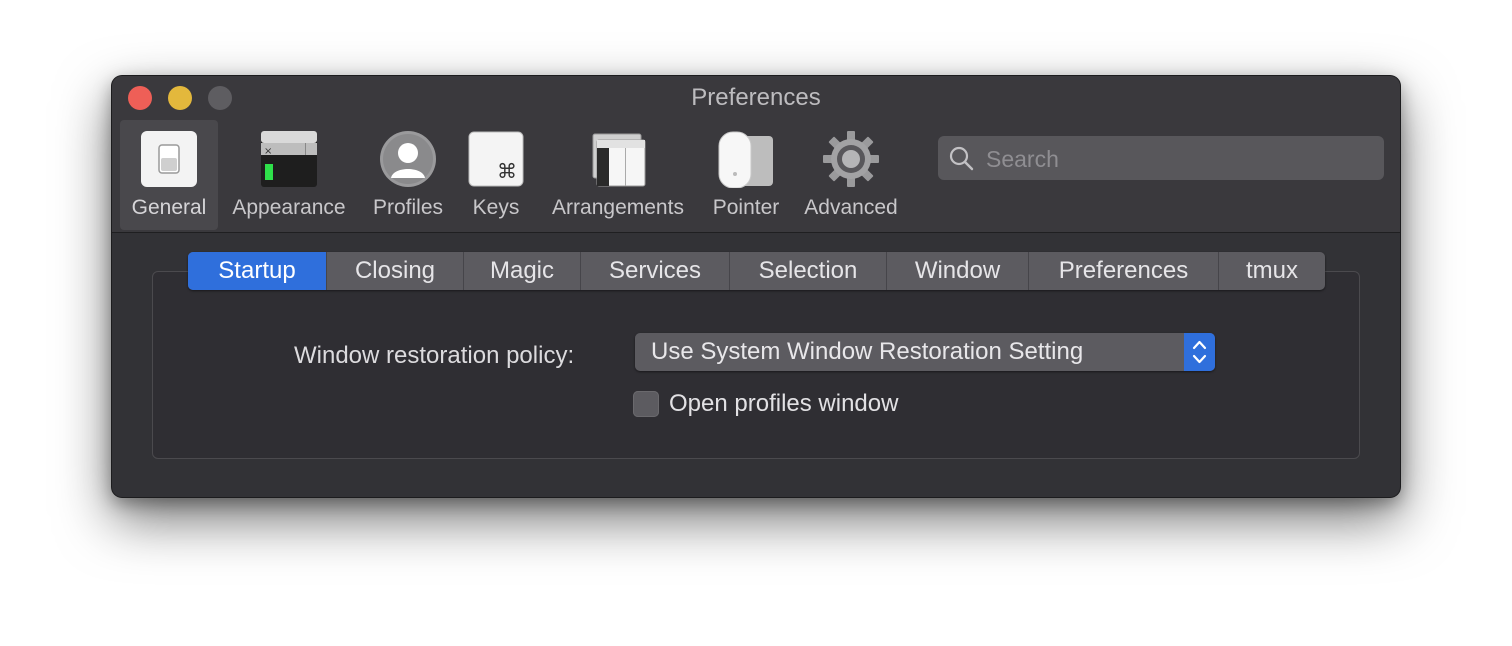 This screenshot has width=1512, height=646. What do you see at coordinates (169, 207) in the screenshot?
I see `toolbar-label-general: General` at bounding box center [169, 207].